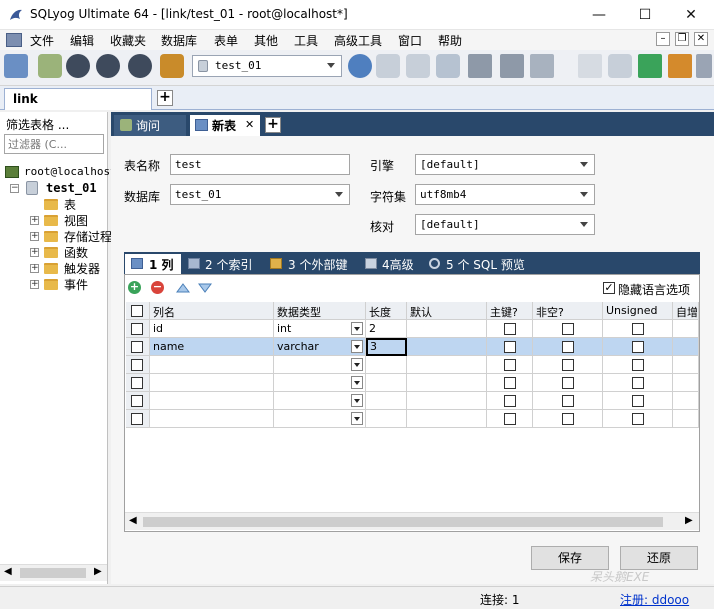  Describe the element at coordinates (570, 558) in the screenshot. I see `save-button: 保存` at that location.